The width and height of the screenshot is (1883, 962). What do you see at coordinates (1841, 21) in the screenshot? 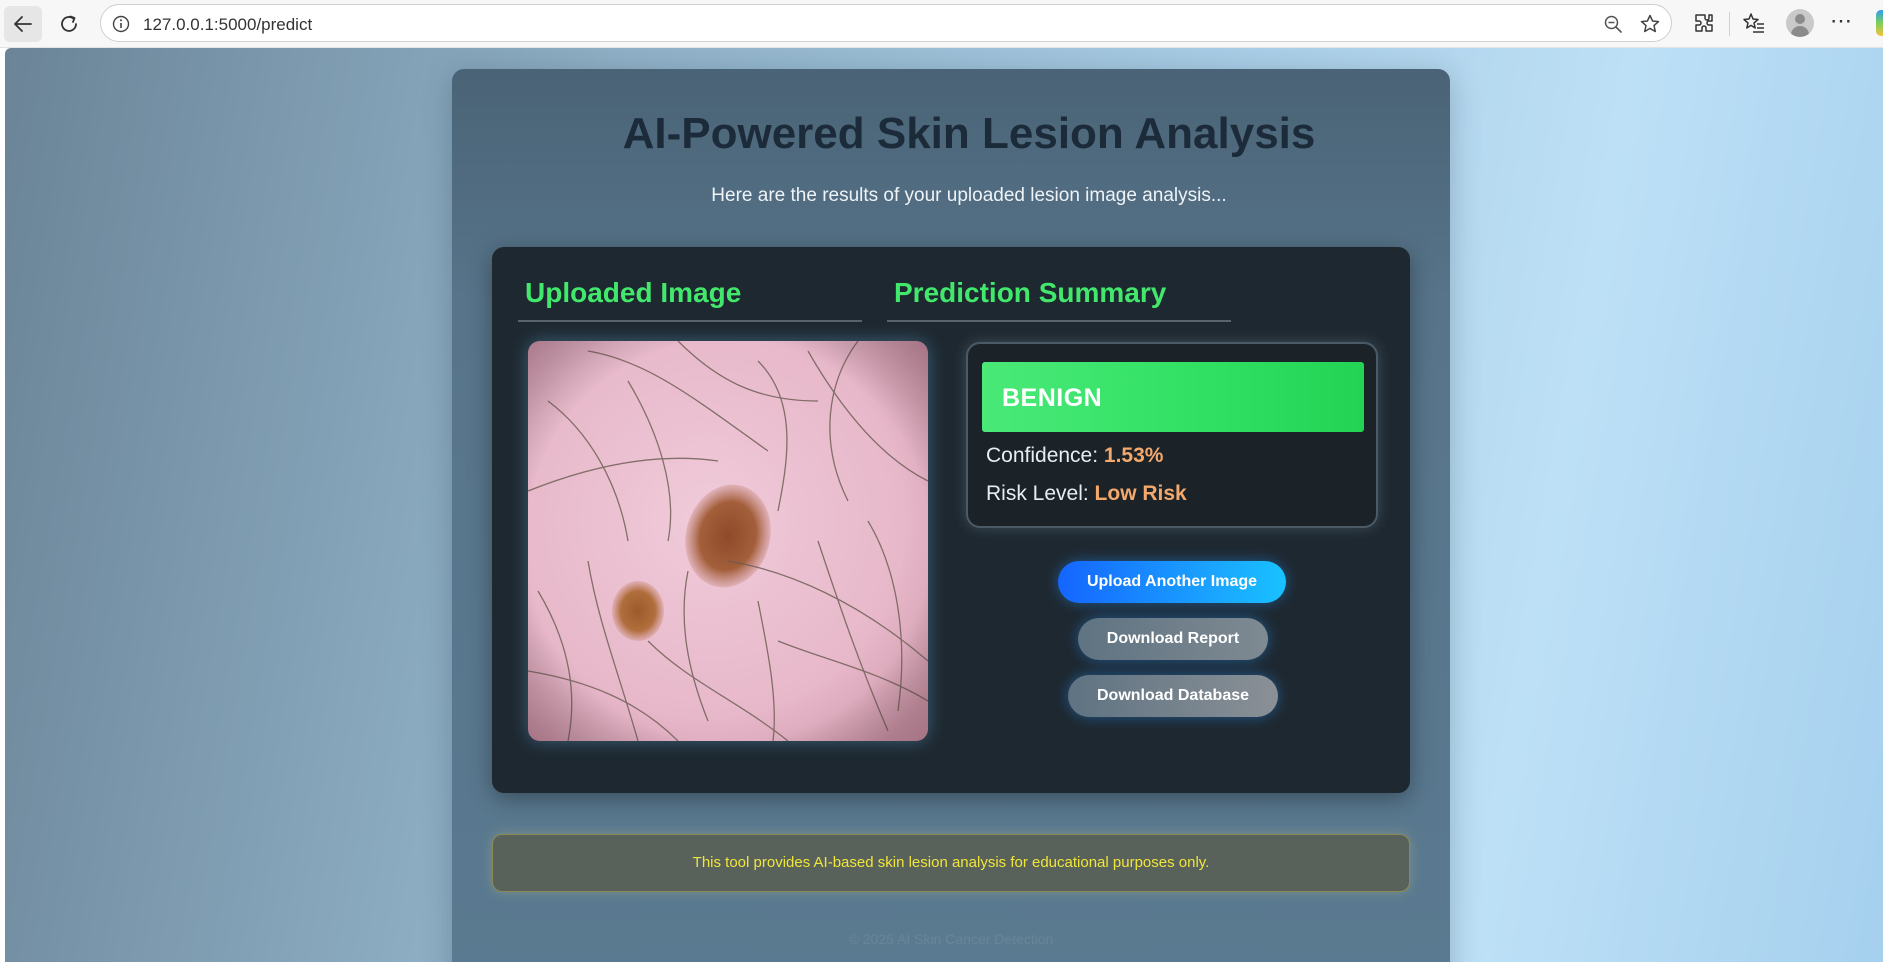
I see `more-icon: ⋯` at bounding box center [1841, 21].